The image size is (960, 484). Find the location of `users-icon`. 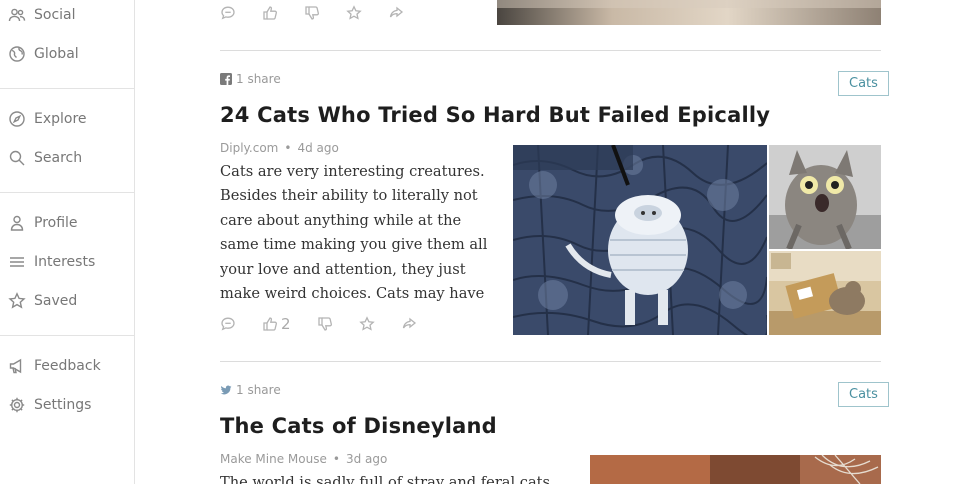

users-icon is located at coordinates (17, 15).